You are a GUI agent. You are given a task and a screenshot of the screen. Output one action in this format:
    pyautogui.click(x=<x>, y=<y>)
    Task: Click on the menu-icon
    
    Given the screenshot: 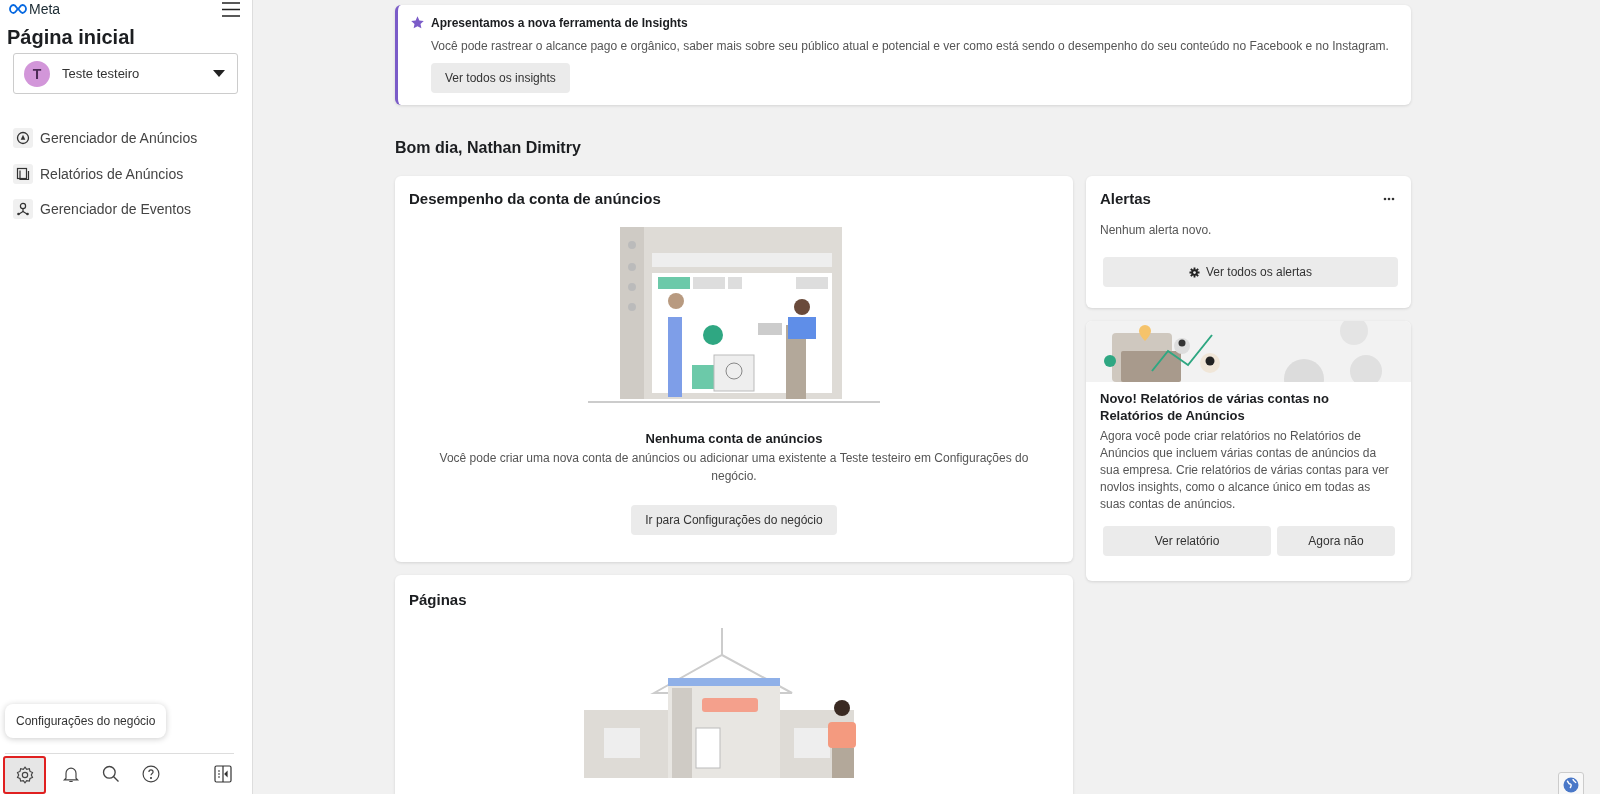 What is the action you would take?
    pyautogui.click(x=231, y=9)
    